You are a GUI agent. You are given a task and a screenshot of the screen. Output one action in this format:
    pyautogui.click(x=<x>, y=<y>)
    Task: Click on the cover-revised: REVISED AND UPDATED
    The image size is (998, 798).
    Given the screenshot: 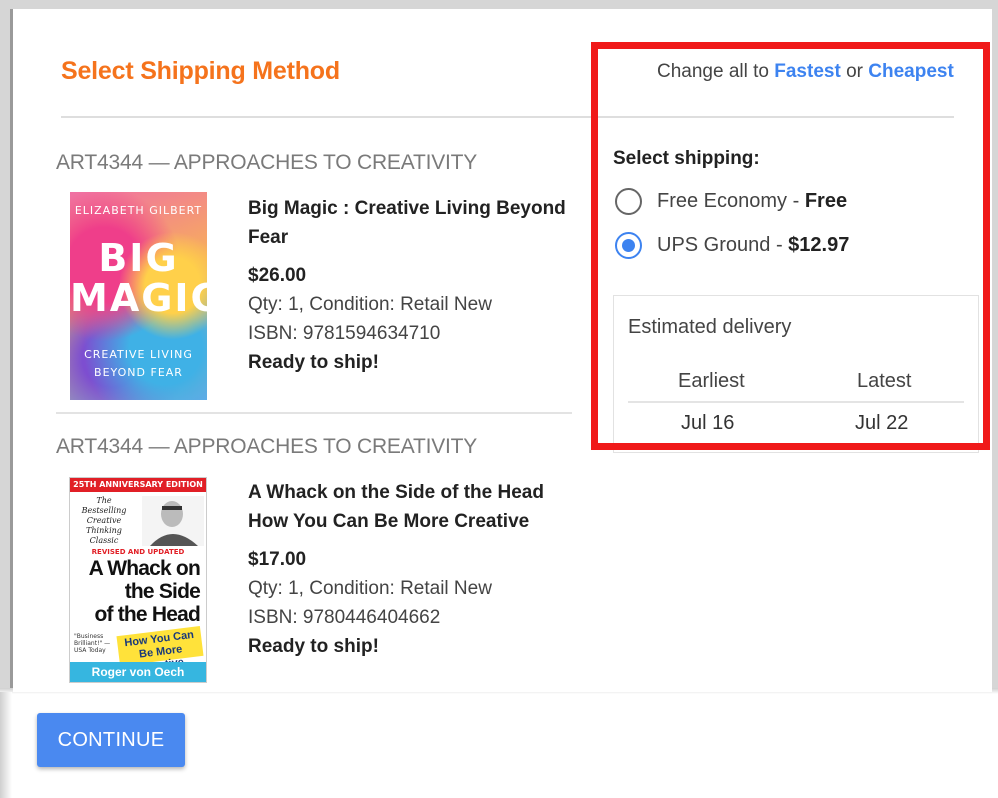 What is the action you would take?
    pyautogui.click(x=138, y=552)
    